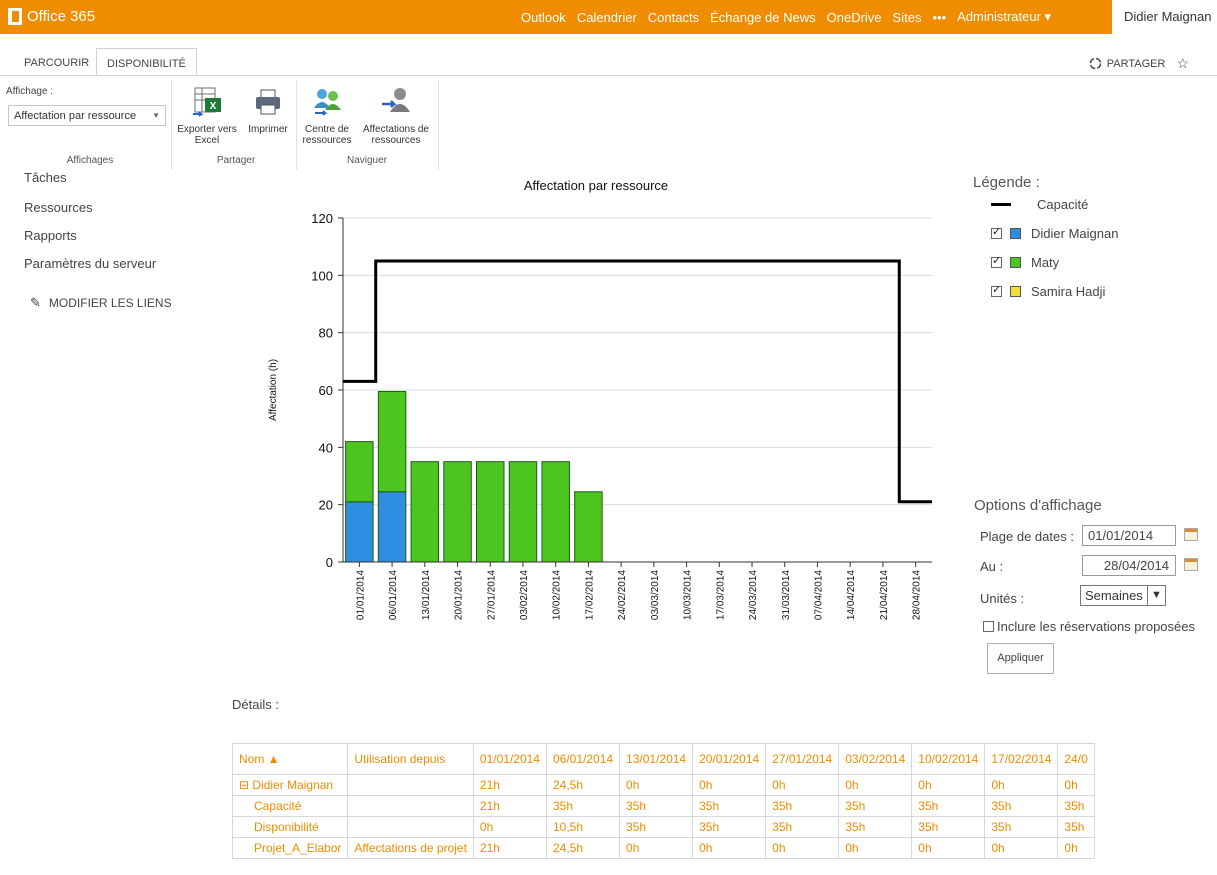  I want to click on table-cell: Affectations de projet, so click(410, 848).